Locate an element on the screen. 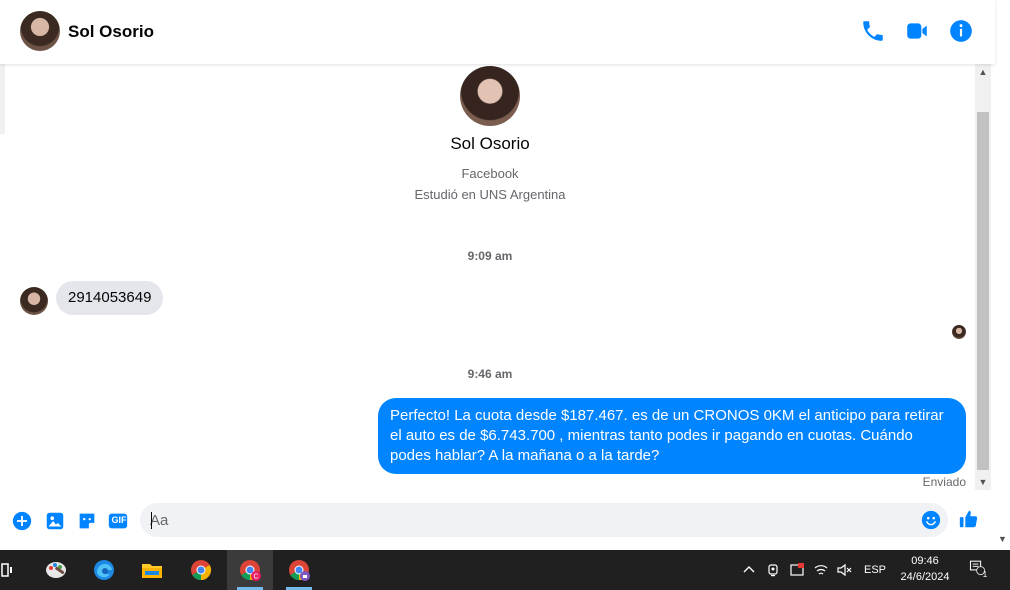  system-clock: 09:46 24/6/2024 is located at coordinates (925, 569).